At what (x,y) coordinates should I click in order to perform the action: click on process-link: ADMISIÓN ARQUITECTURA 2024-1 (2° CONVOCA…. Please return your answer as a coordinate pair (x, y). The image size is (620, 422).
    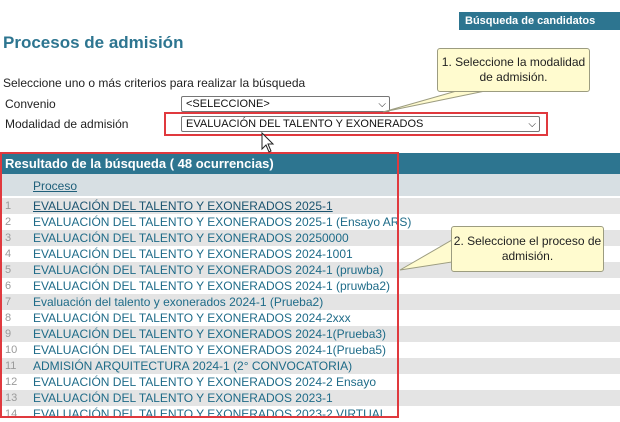
    Looking at the image, I should click on (192, 366).